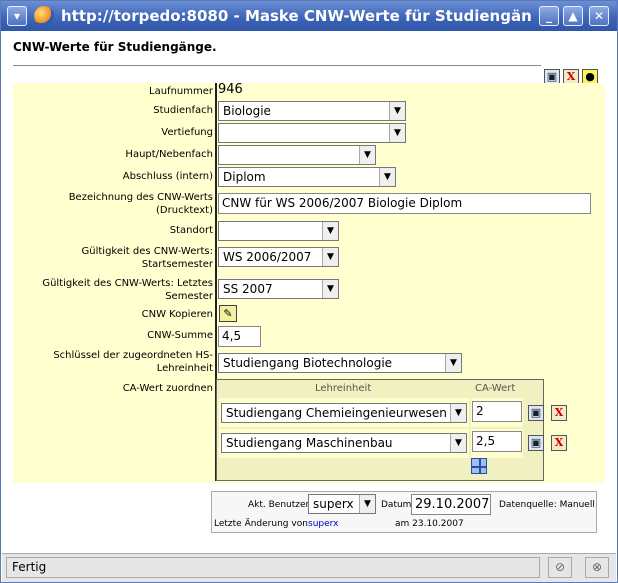 The image size is (618, 583). I want to click on window-menu-button: ▾, so click(17, 16).